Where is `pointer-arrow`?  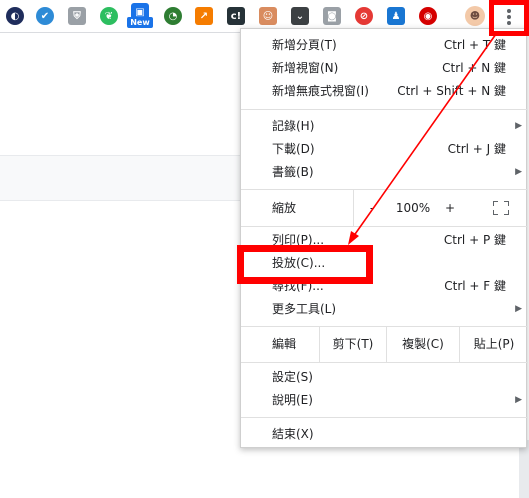 pointer-arrow is located at coordinates (422, 139).